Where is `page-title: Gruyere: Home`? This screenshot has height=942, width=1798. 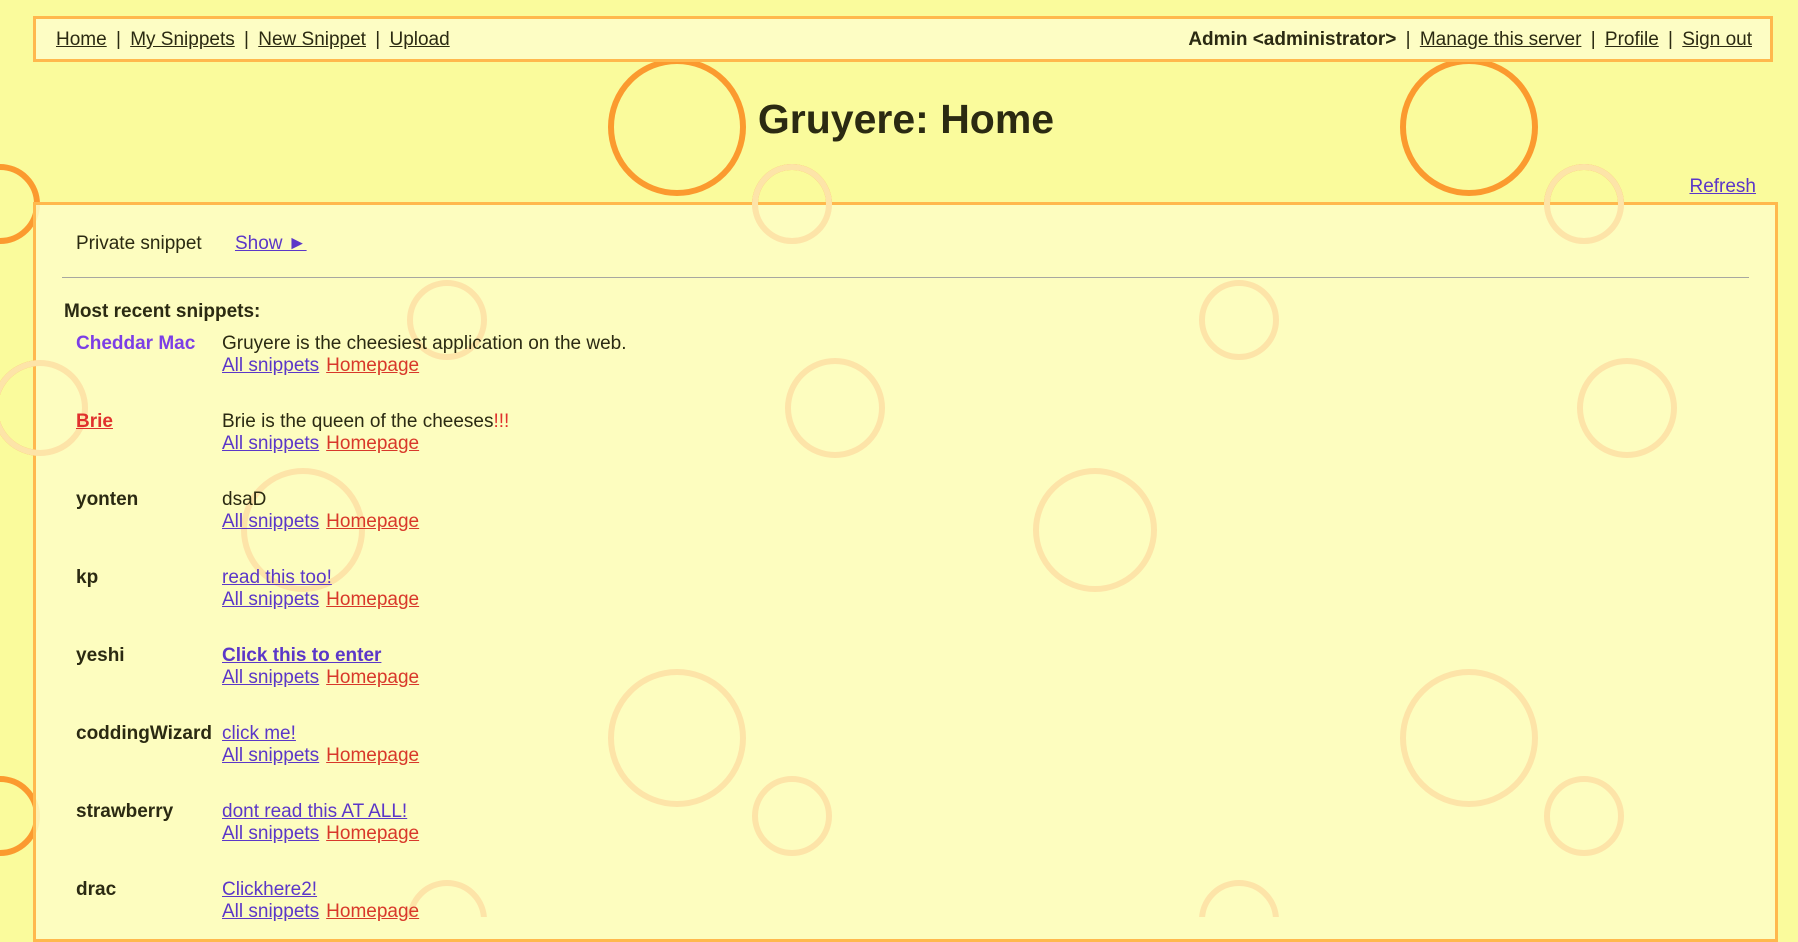 page-title: Gruyere: Home is located at coordinates (906, 119).